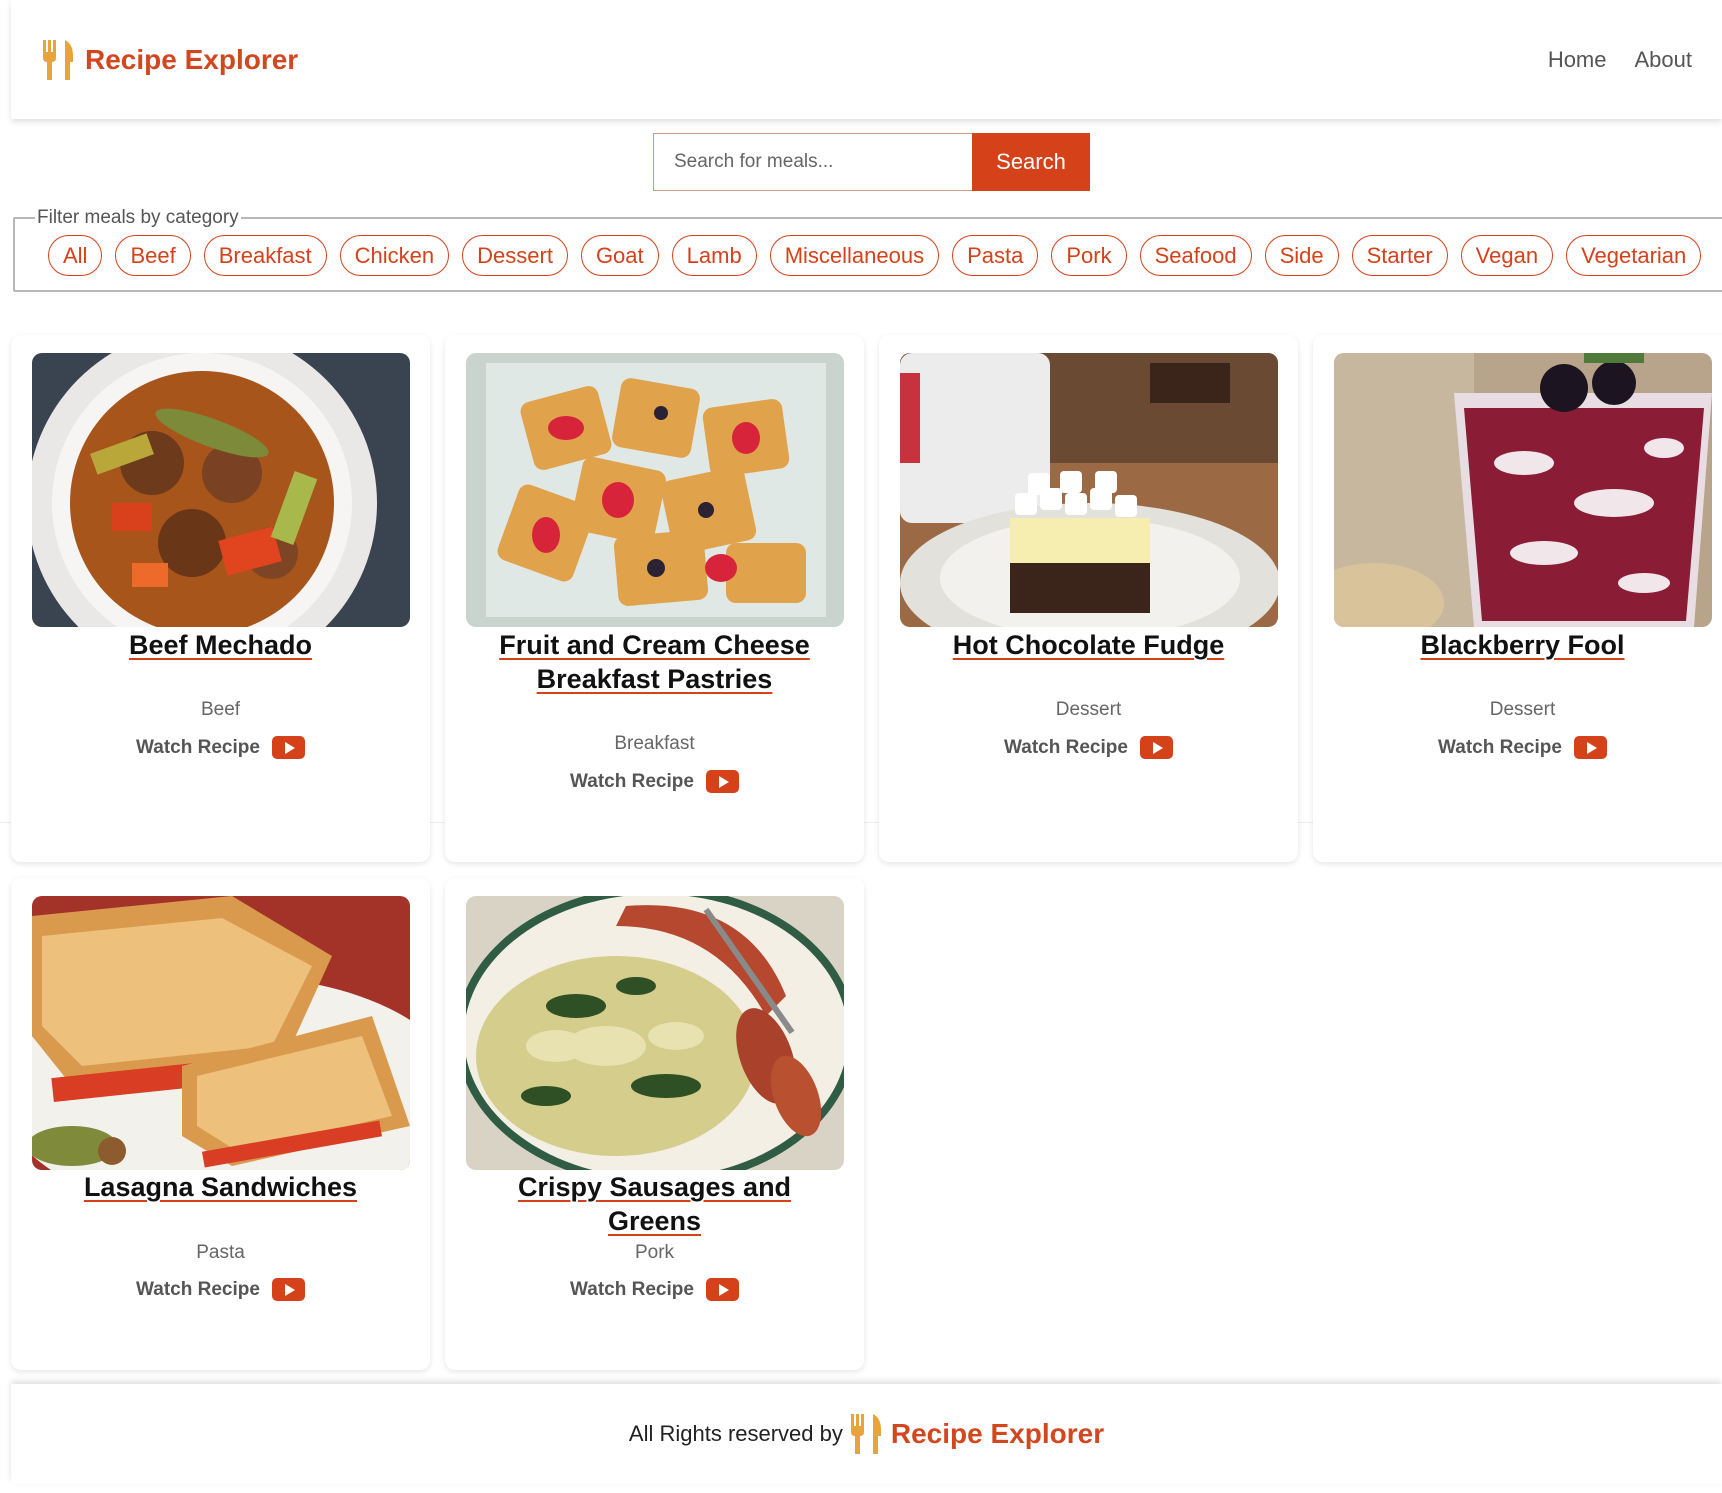 The height and width of the screenshot is (1493, 1722). Describe the element at coordinates (192, 59) in the screenshot. I see `brand-name: Recipe Explorer` at that location.